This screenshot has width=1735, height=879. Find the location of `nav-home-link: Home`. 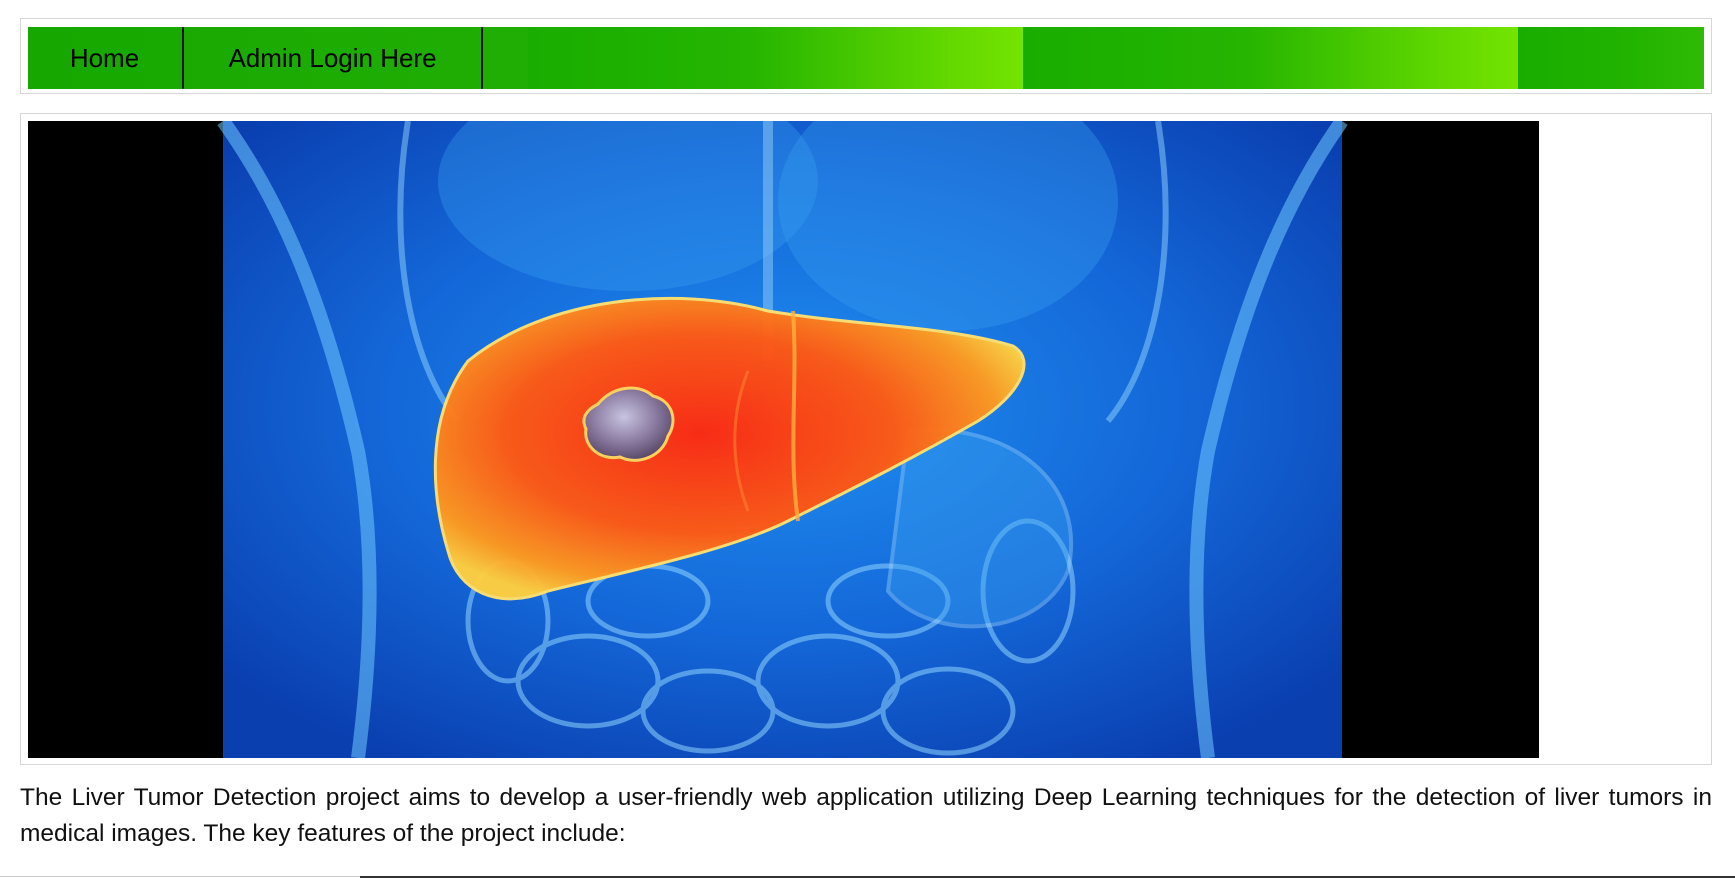

nav-home-link: Home is located at coordinates (104, 58).